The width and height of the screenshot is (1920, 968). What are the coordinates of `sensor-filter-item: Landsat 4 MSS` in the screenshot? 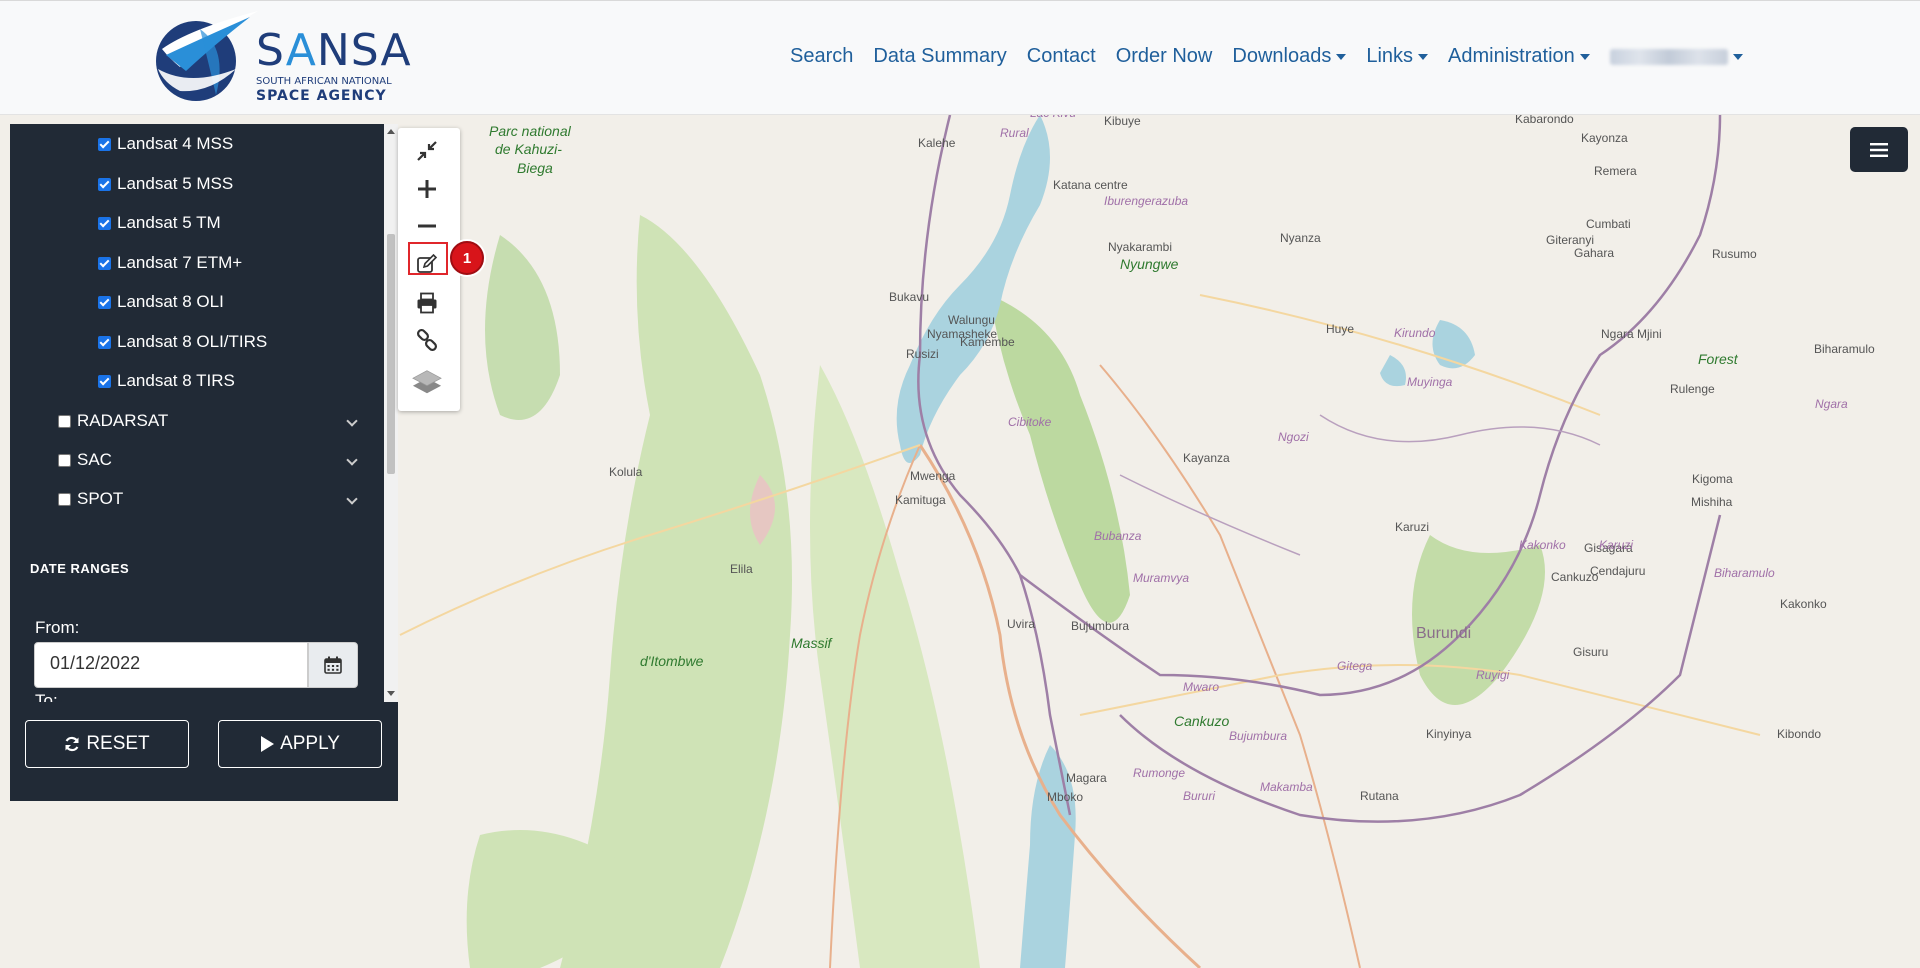 It's located at (165, 144).